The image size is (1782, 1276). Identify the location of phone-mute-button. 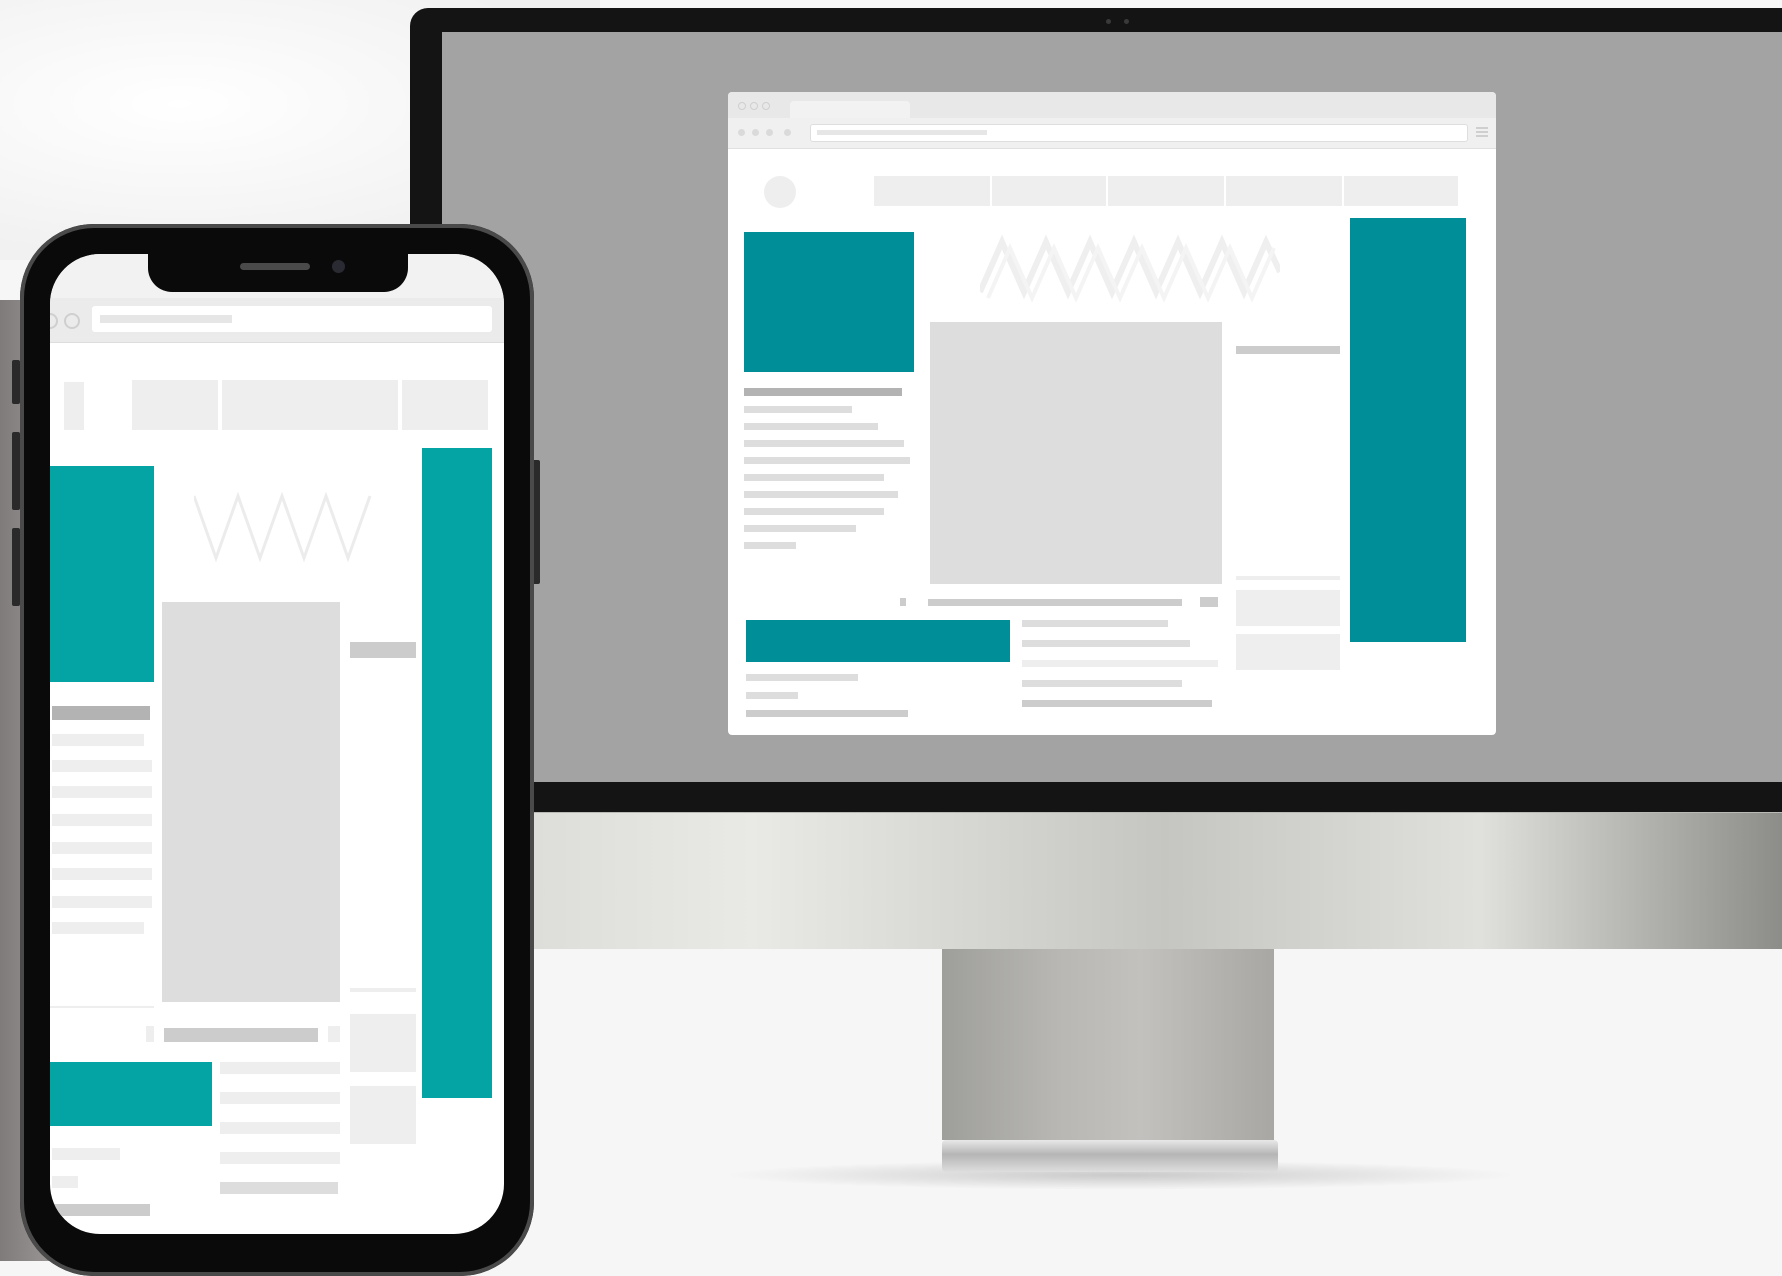
(16, 382).